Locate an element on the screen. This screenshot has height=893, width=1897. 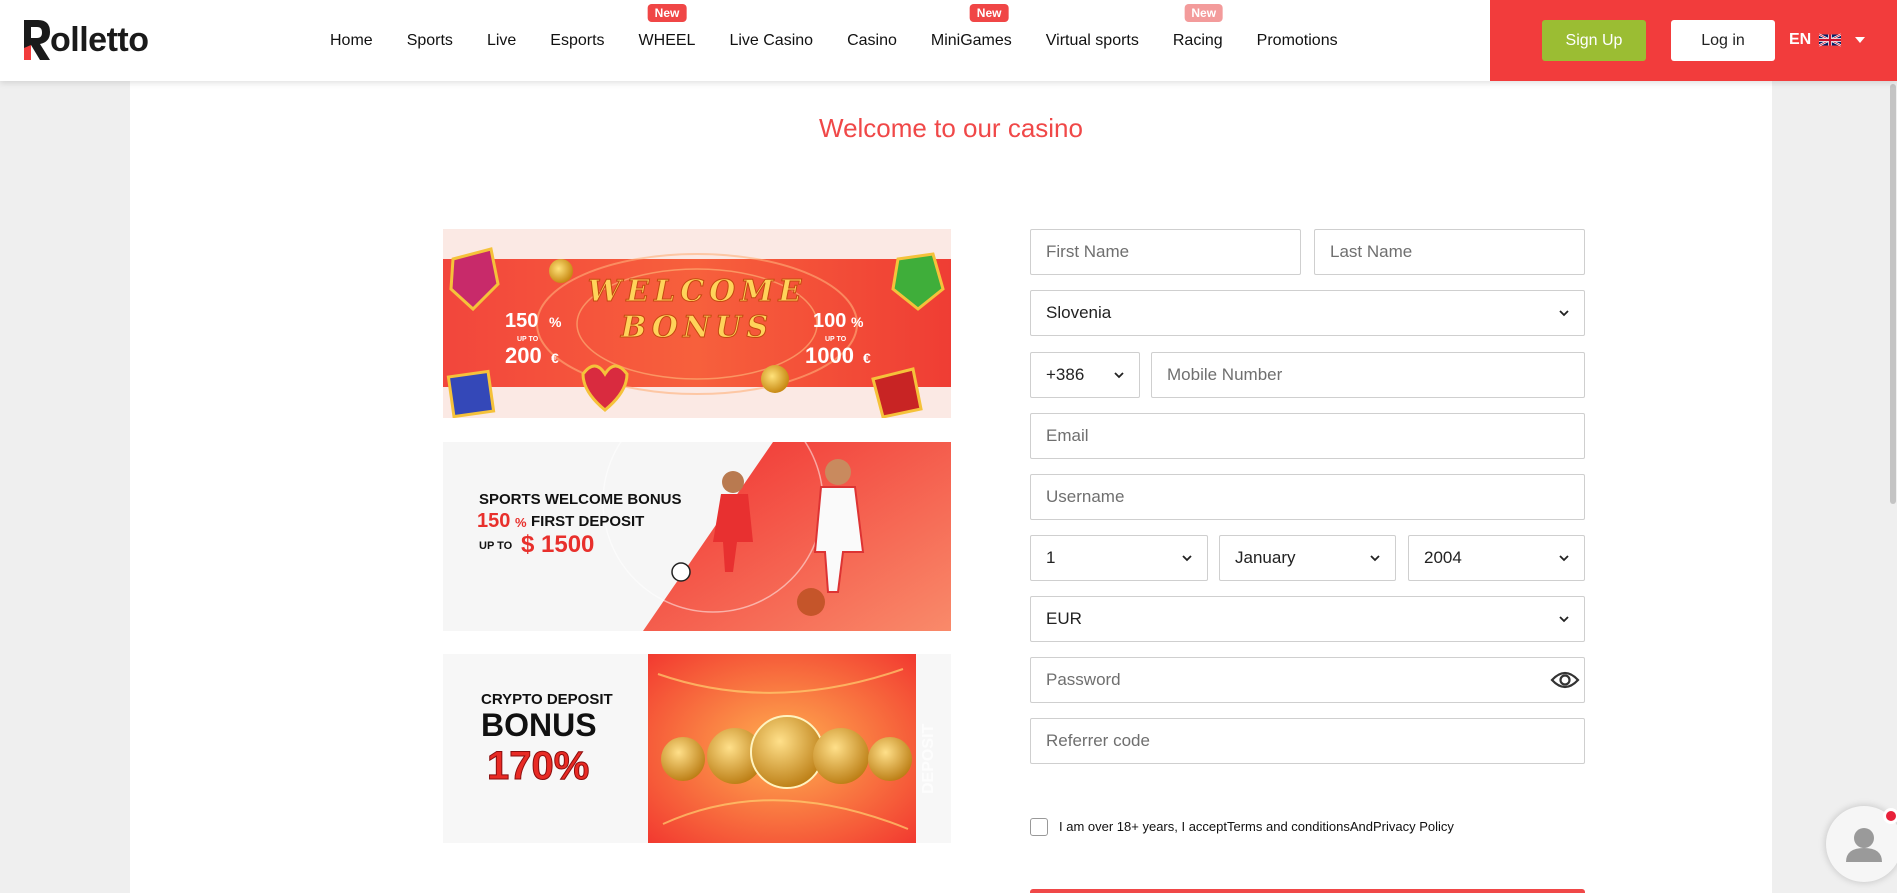
nav-label: Promotions is located at coordinates (1297, 40).